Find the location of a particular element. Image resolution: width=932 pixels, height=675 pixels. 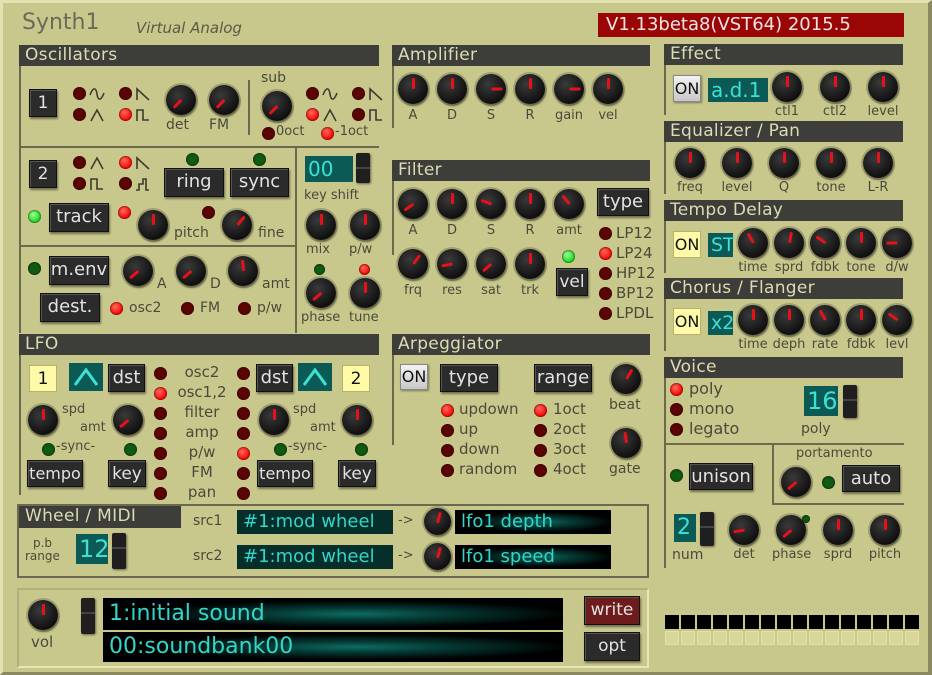

osc2-square-led is located at coordinates (79, 183).